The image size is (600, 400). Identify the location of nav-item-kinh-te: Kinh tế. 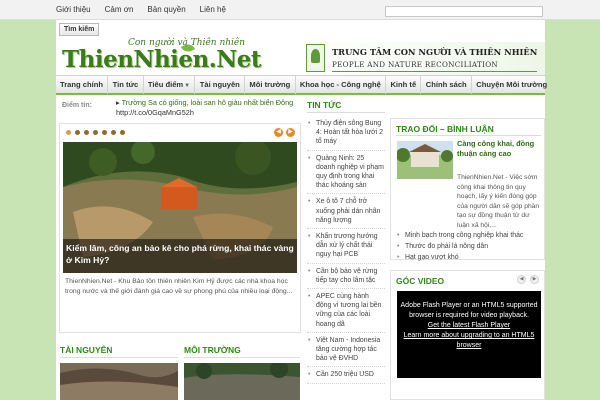
(404, 85).